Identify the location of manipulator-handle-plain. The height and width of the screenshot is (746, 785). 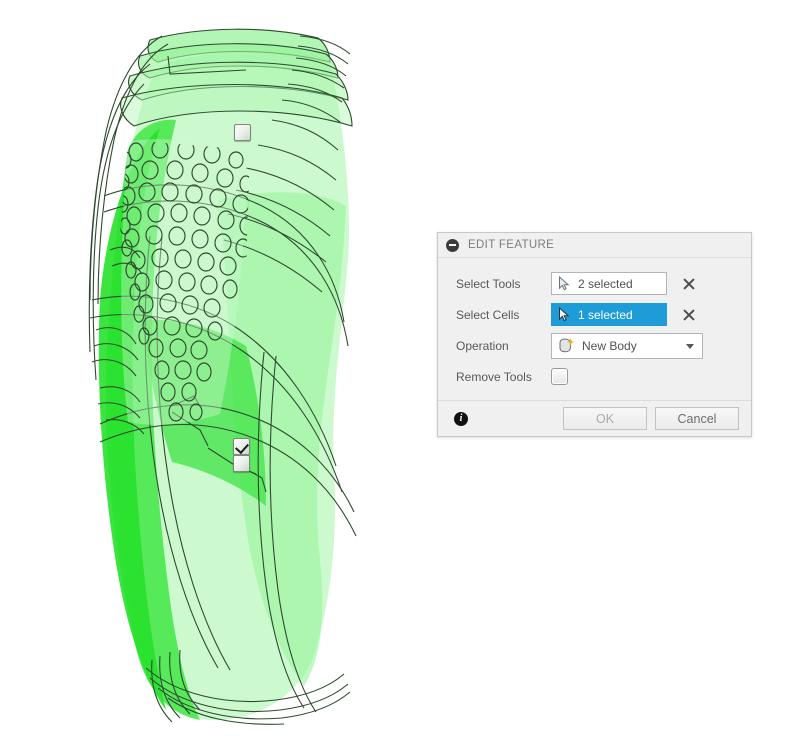
(241, 463).